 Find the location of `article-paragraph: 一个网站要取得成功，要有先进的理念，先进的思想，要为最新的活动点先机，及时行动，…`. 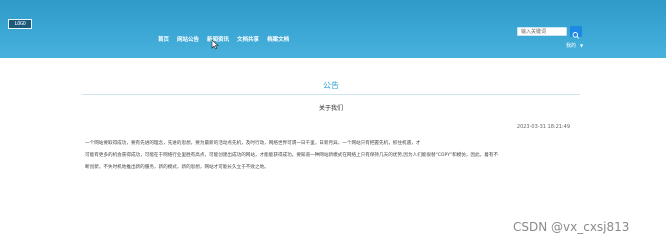

article-paragraph: 一个网站要取得成功，要有先进的理念，先进的思想，要为最新的活动点先机，及时行动，… is located at coordinates (253, 143).